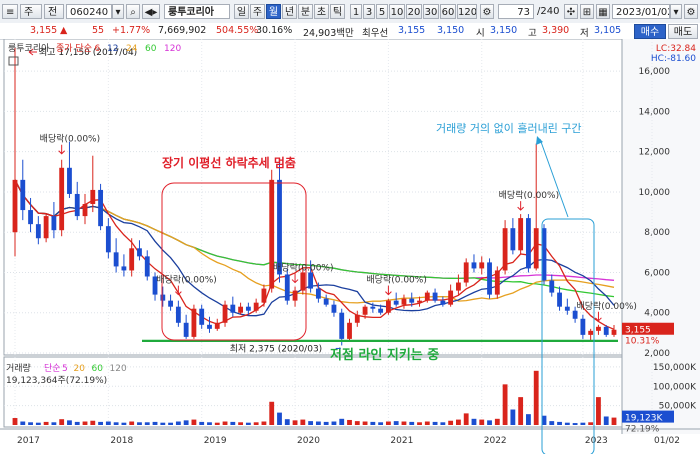 The height and width of the screenshot is (454, 700). Describe the element at coordinates (516, 11) in the screenshot. I see `page-count-input: 73` at that location.